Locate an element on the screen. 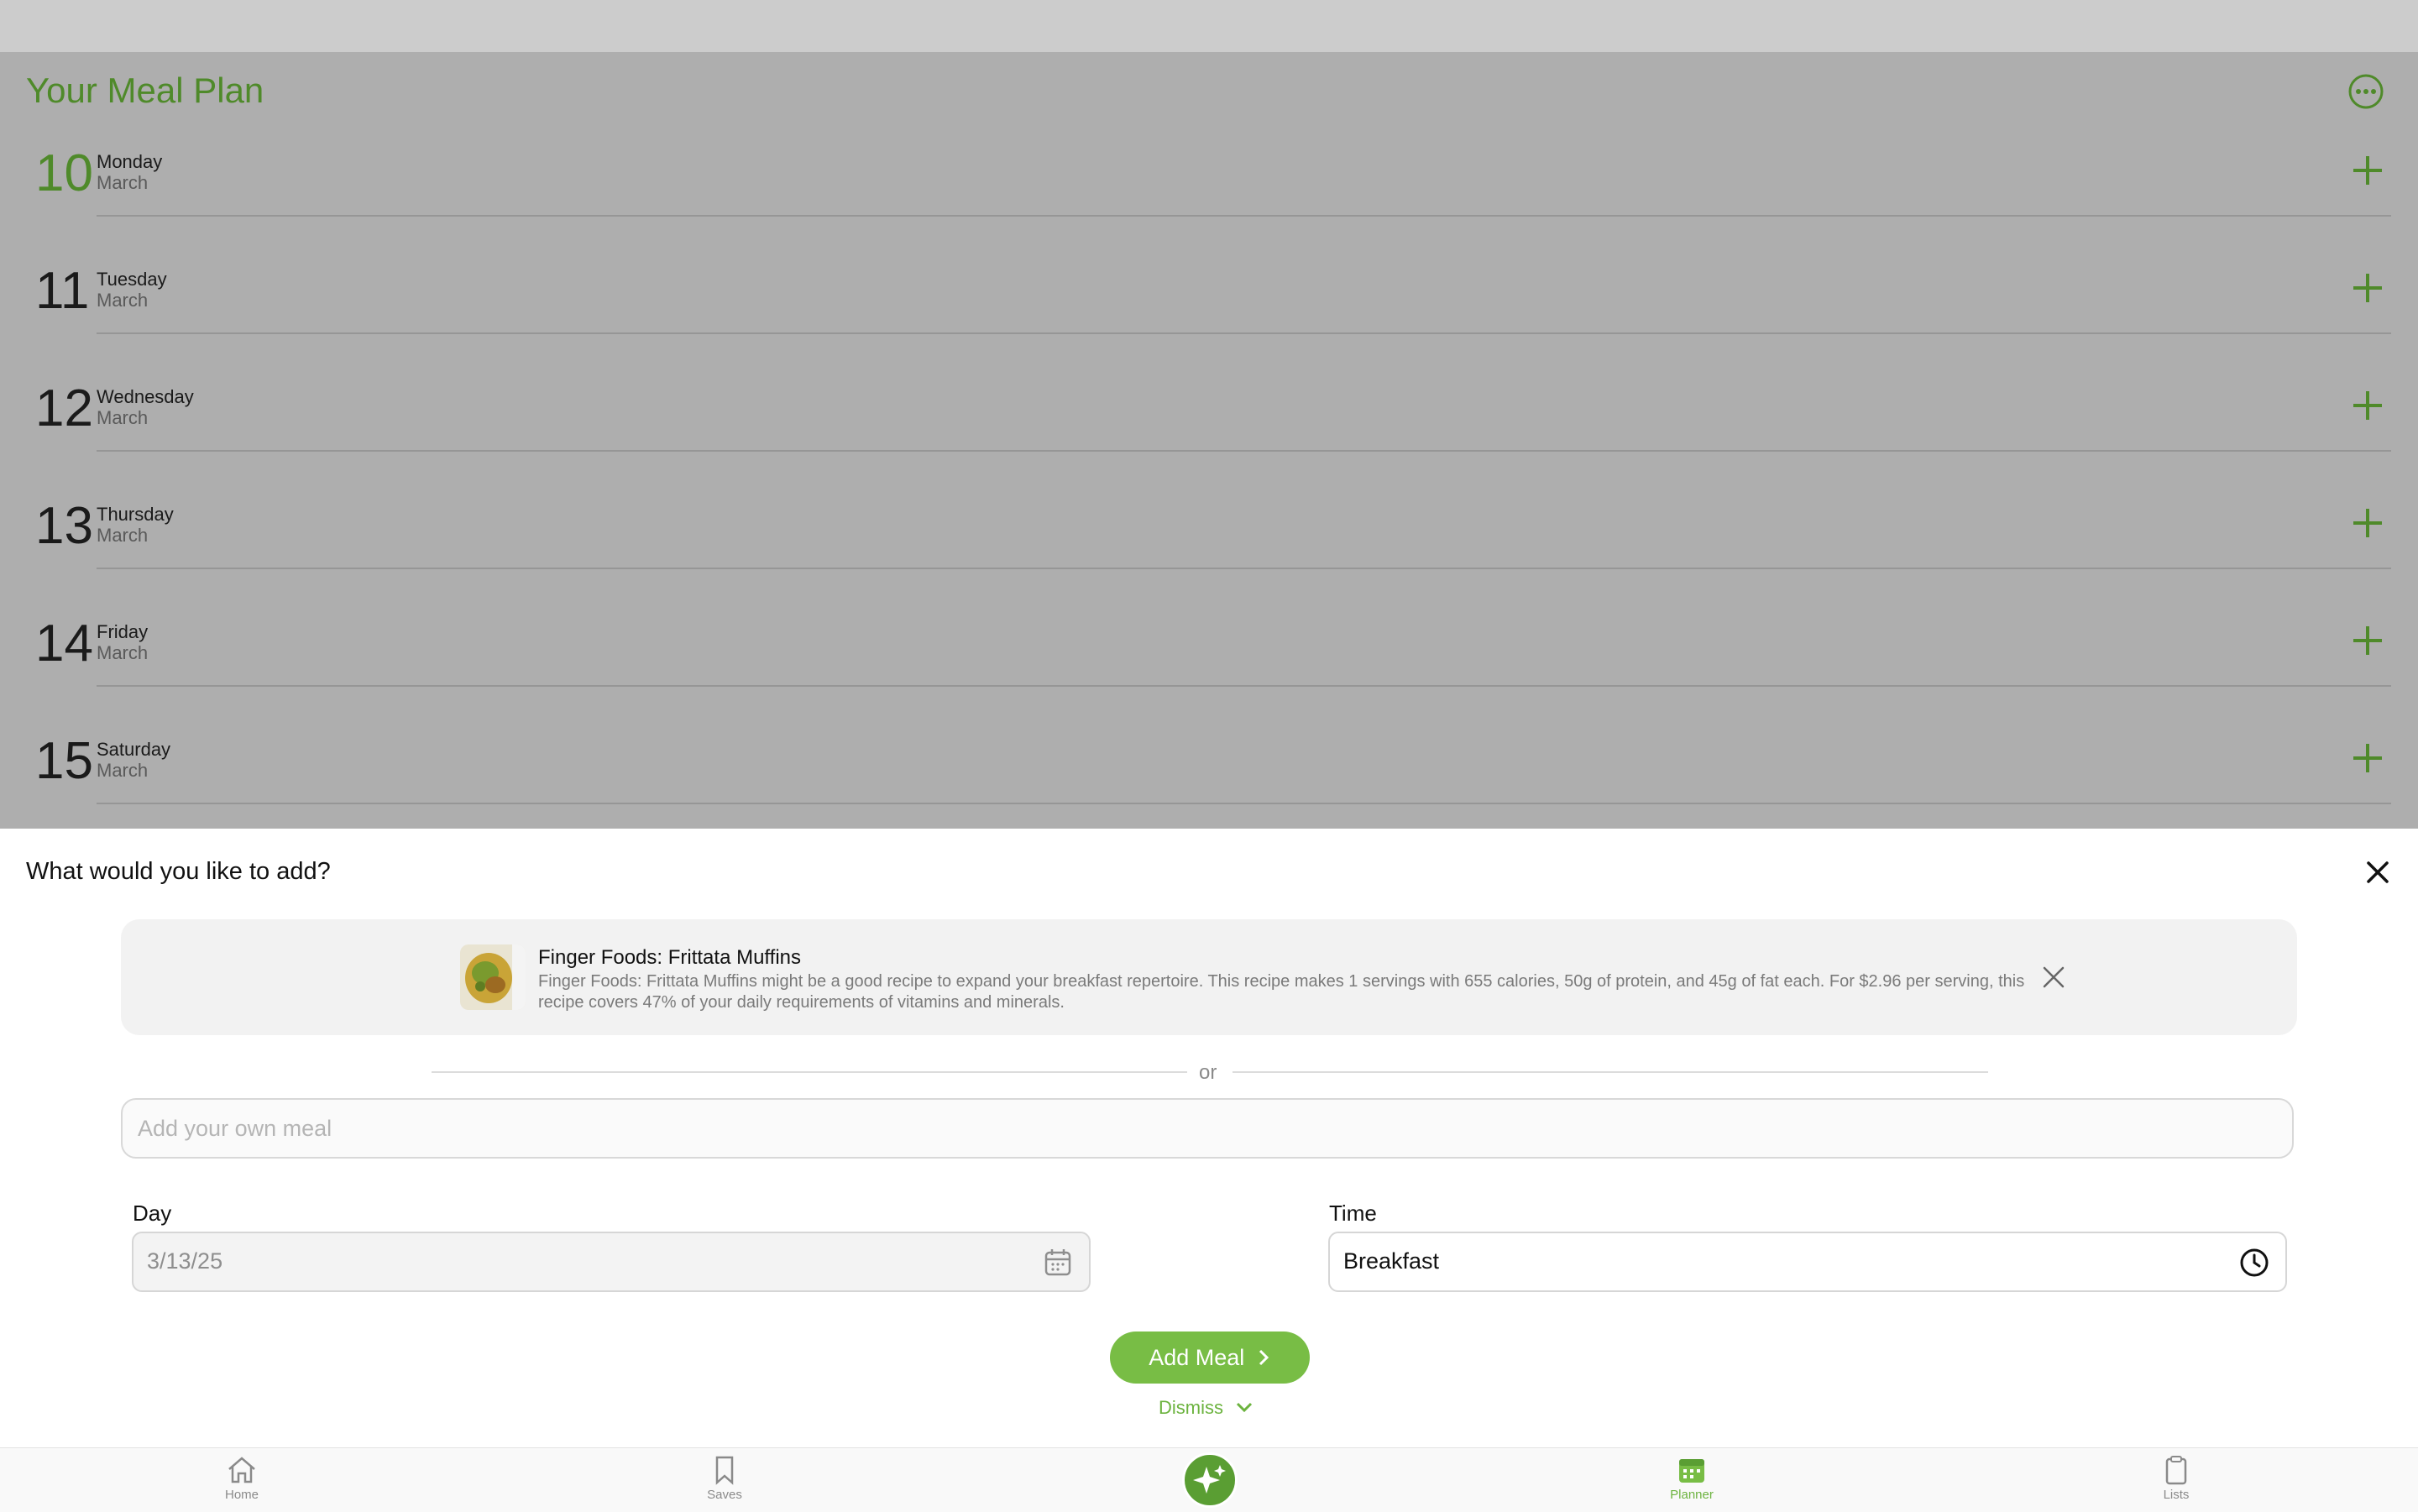  status-bar is located at coordinates (1209, 26).